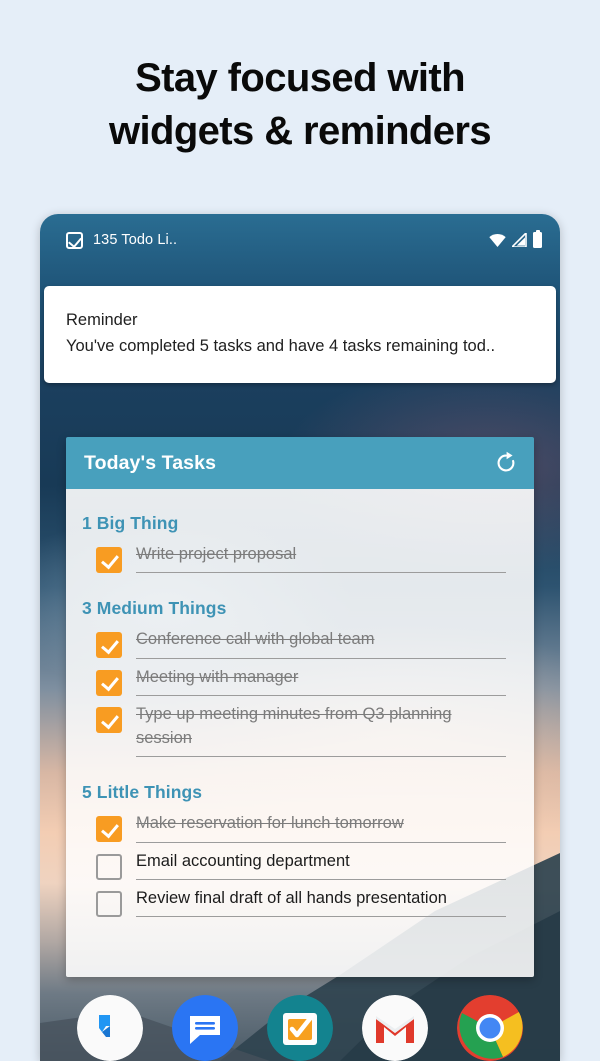 This screenshot has height=1061, width=600. Describe the element at coordinates (109, 1028) in the screenshot. I see `phone-icon` at that location.